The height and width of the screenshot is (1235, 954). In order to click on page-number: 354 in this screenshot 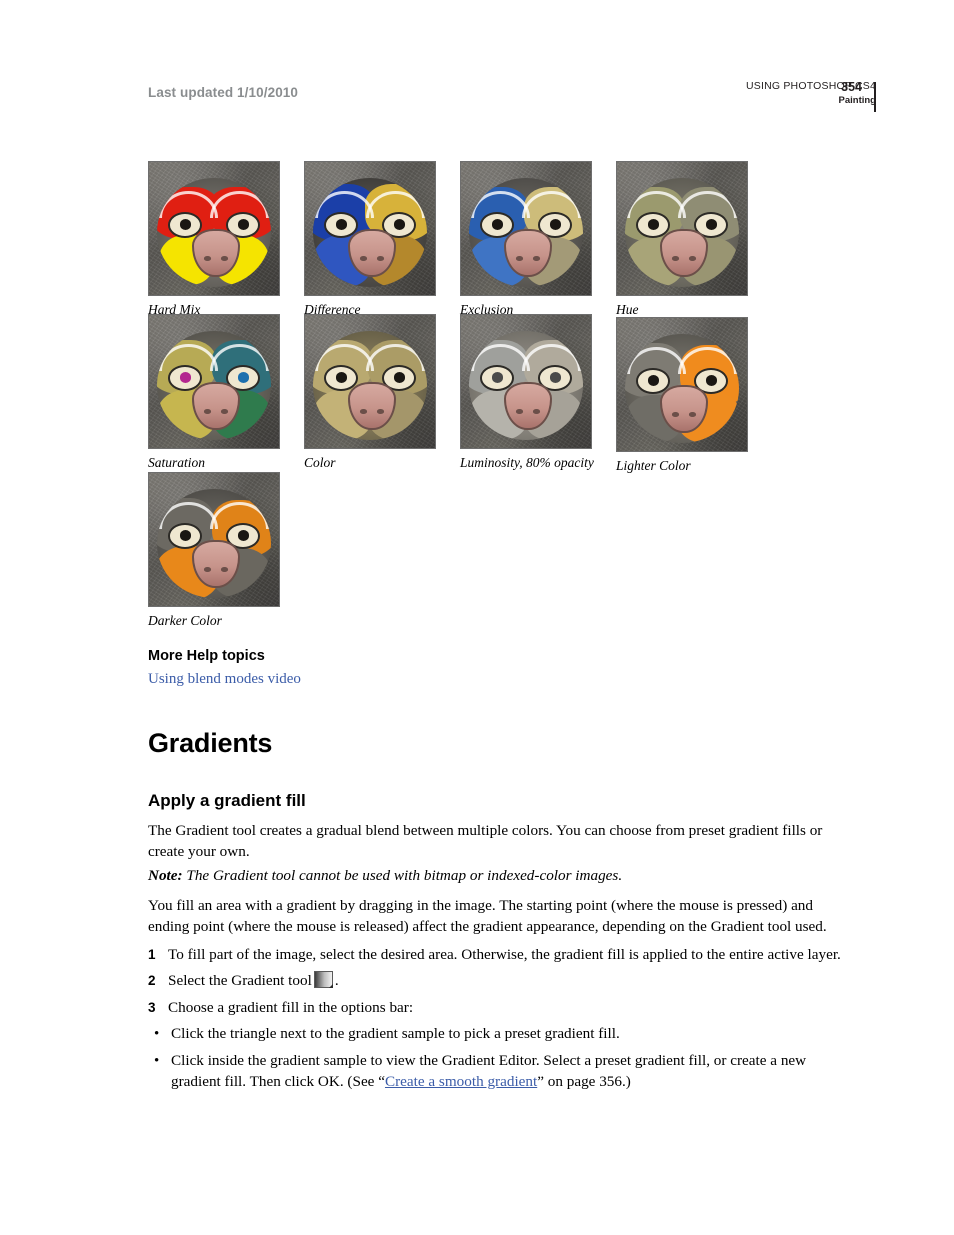, I will do `click(851, 87)`.